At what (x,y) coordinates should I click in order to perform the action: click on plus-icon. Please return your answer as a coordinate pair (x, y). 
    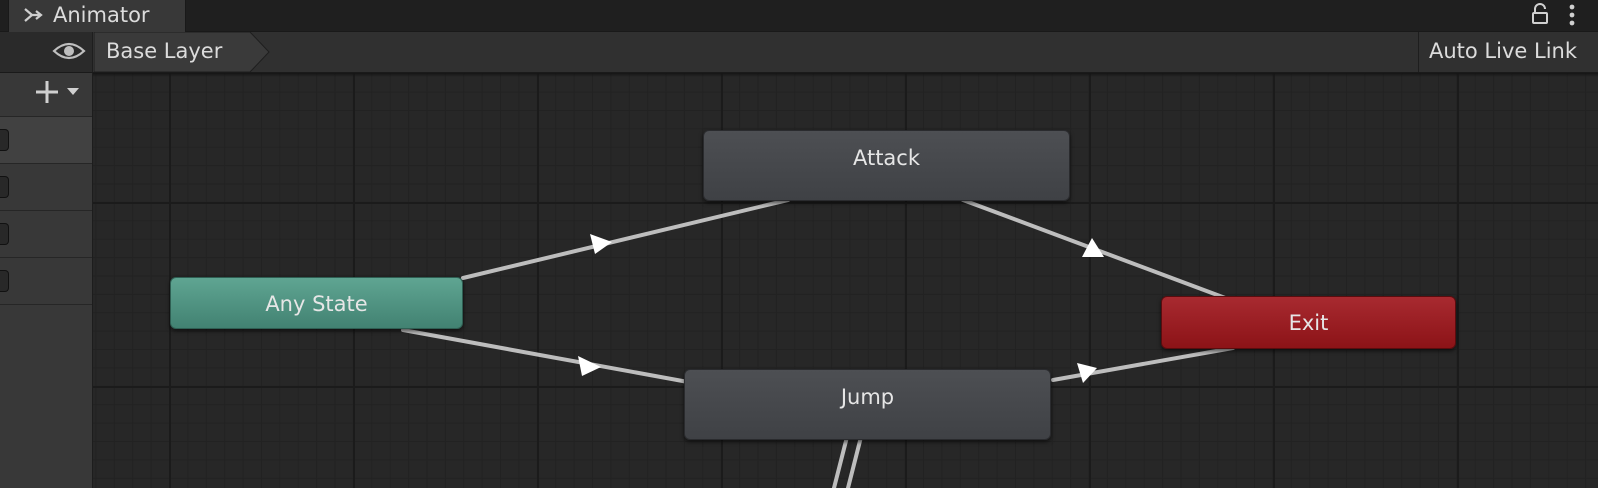
    Looking at the image, I should click on (47, 92).